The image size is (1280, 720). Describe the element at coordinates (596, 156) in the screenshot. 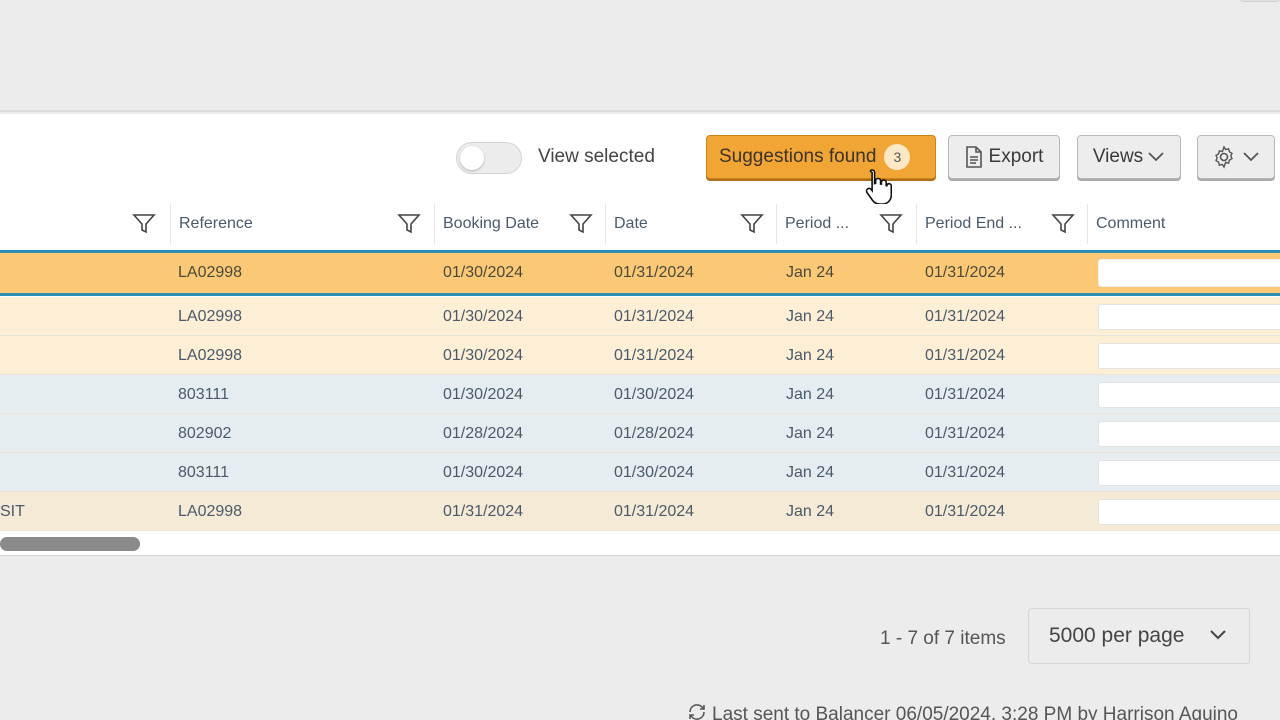

I see `view-selected-label: View selected` at that location.